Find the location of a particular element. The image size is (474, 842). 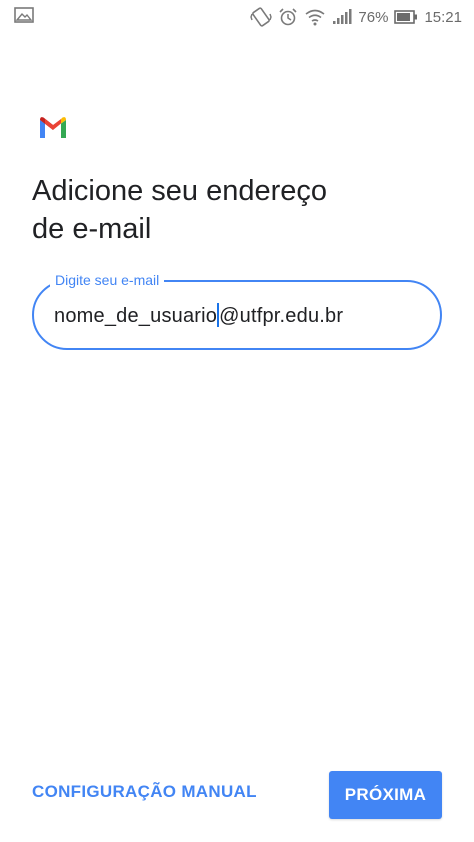

status-bar: 76% 15:21 is located at coordinates (237, 17).